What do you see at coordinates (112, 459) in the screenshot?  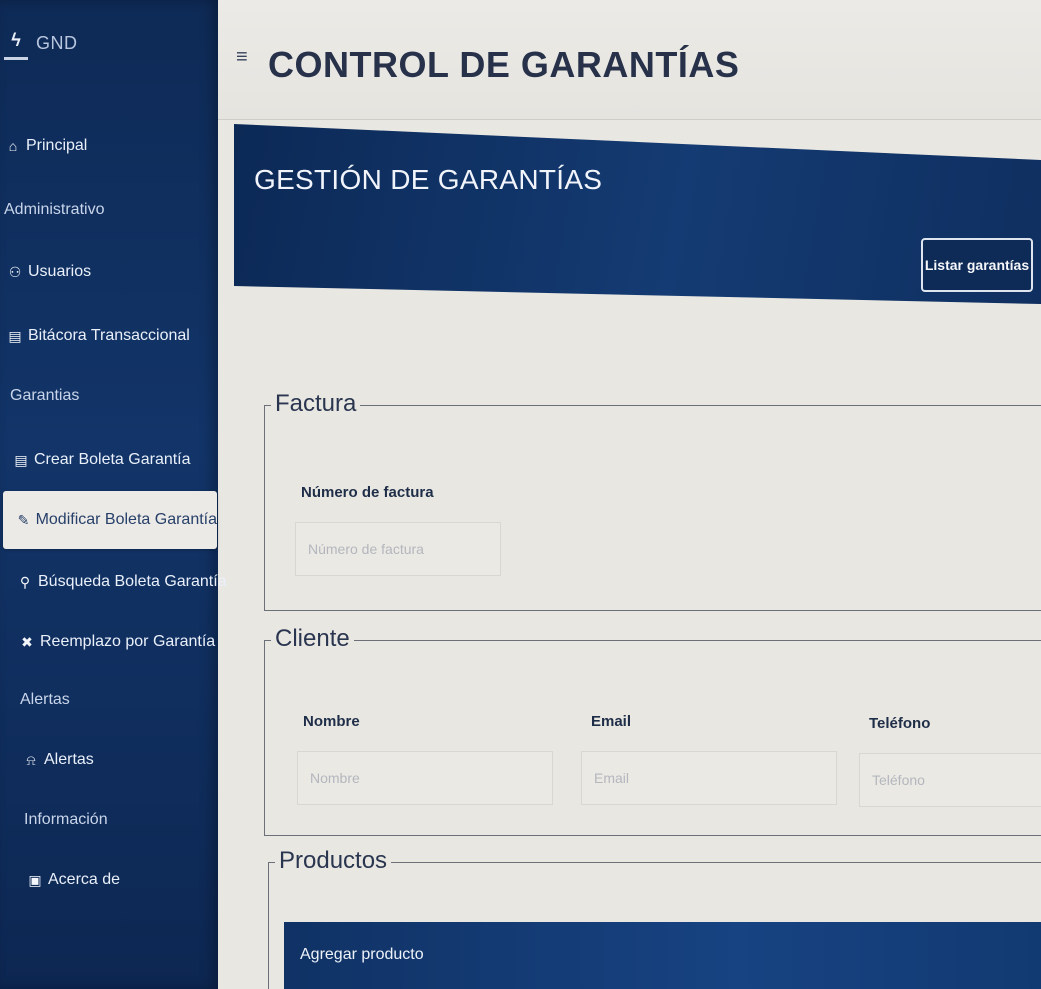 I see `sidebar-item-label: Crear Boleta Garantía` at bounding box center [112, 459].